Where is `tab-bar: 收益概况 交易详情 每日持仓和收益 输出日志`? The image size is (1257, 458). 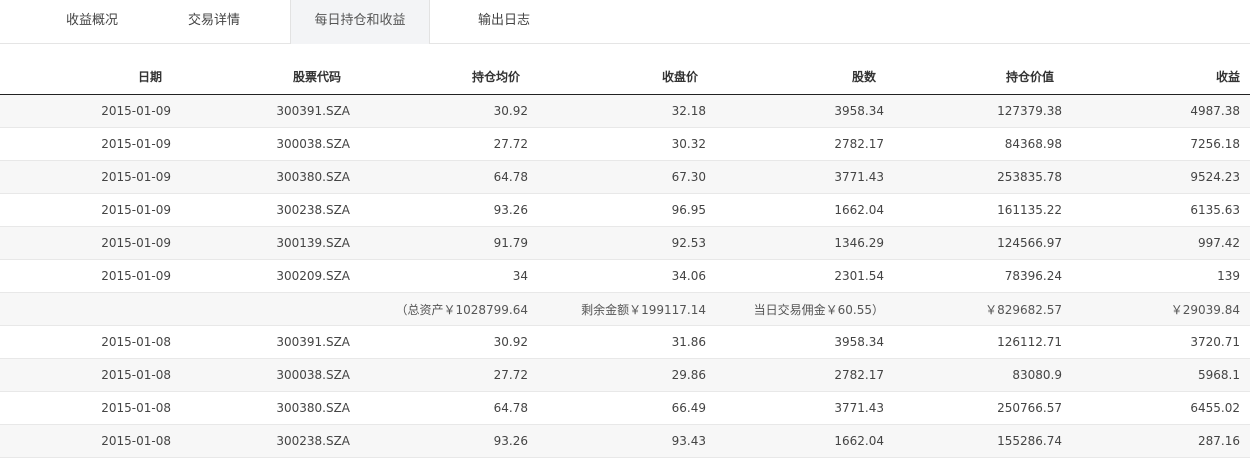 tab-bar: 收益概况 交易详情 每日持仓和收益 输出日志 is located at coordinates (625, 22).